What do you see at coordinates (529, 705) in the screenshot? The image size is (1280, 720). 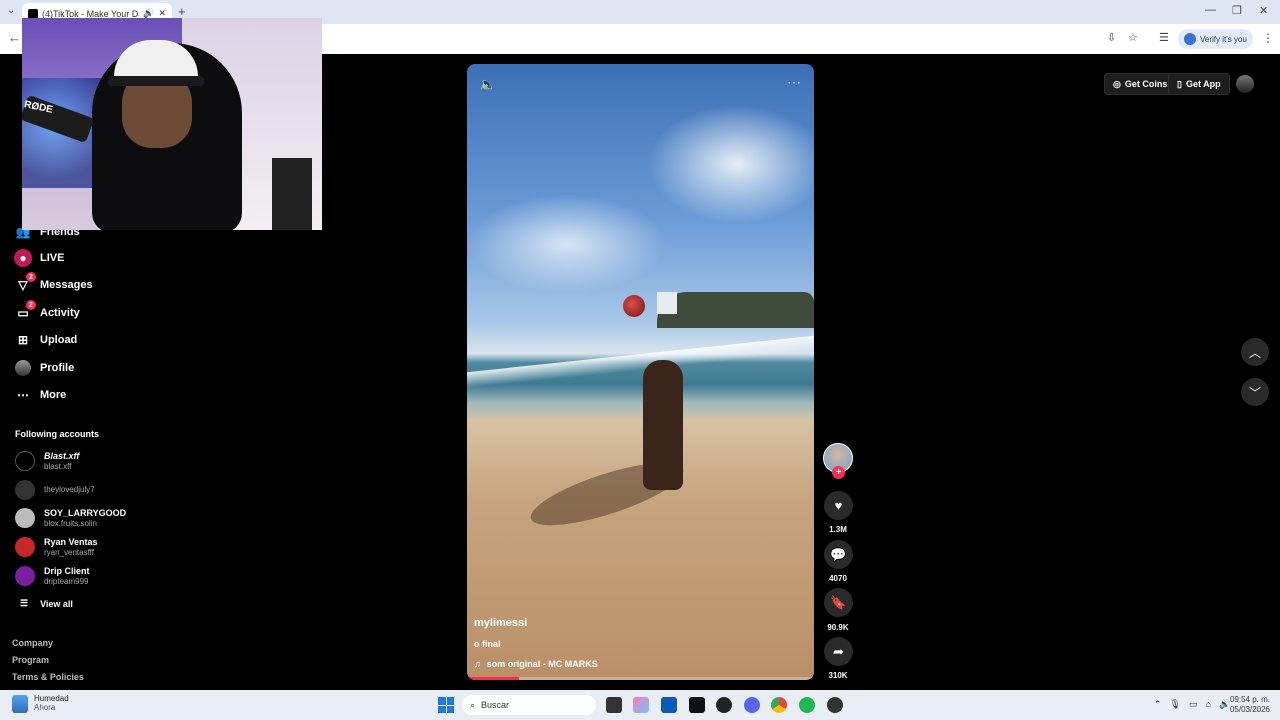 I see `taskbar-search: ⌕ Buscar` at bounding box center [529, 705].